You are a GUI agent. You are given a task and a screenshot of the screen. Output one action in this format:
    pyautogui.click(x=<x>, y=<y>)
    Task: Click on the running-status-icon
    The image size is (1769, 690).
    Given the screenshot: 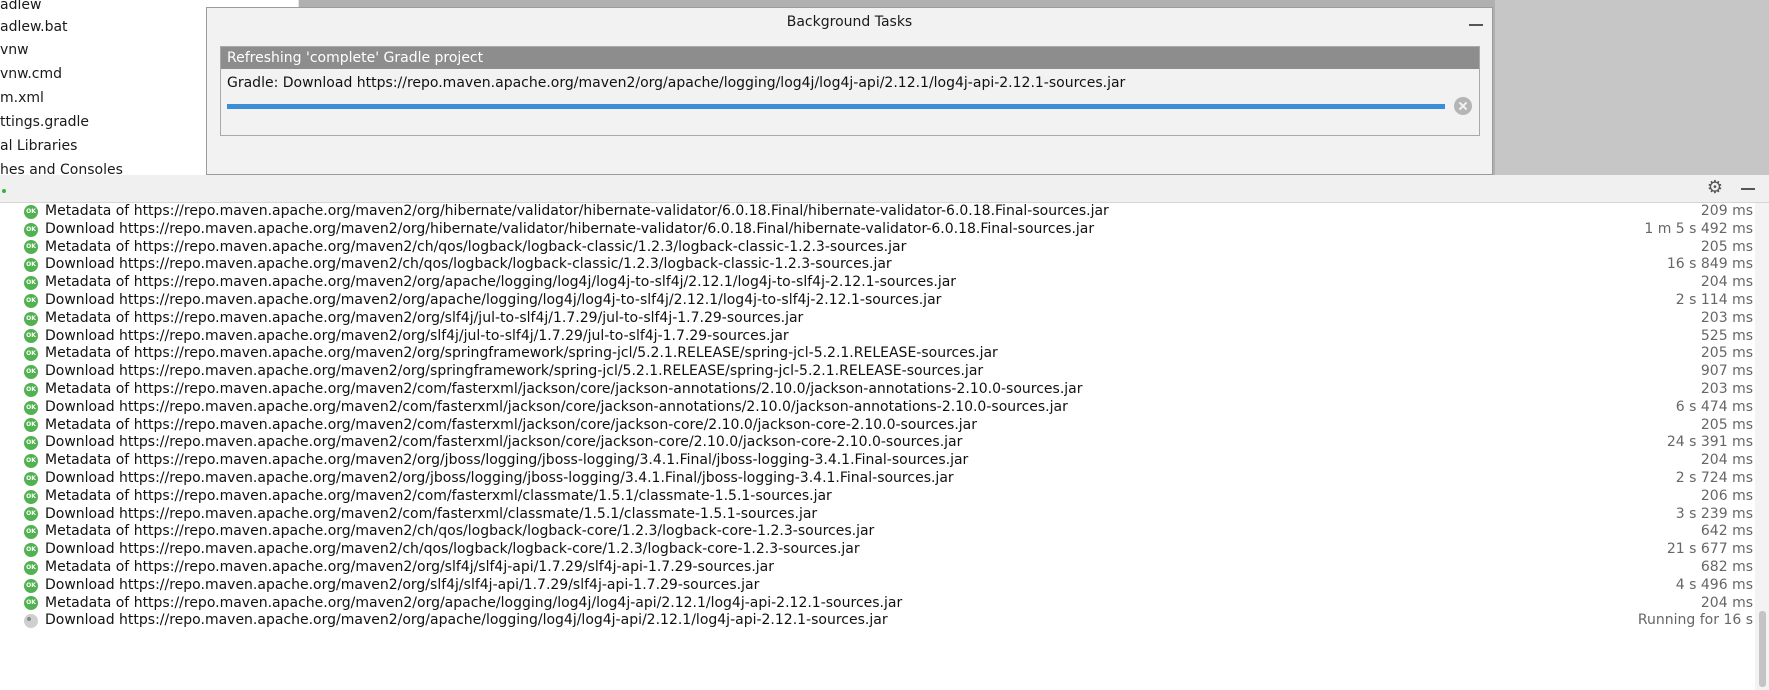 What is the action you would take?
    pyautogui.click(x=31, y=621)
    